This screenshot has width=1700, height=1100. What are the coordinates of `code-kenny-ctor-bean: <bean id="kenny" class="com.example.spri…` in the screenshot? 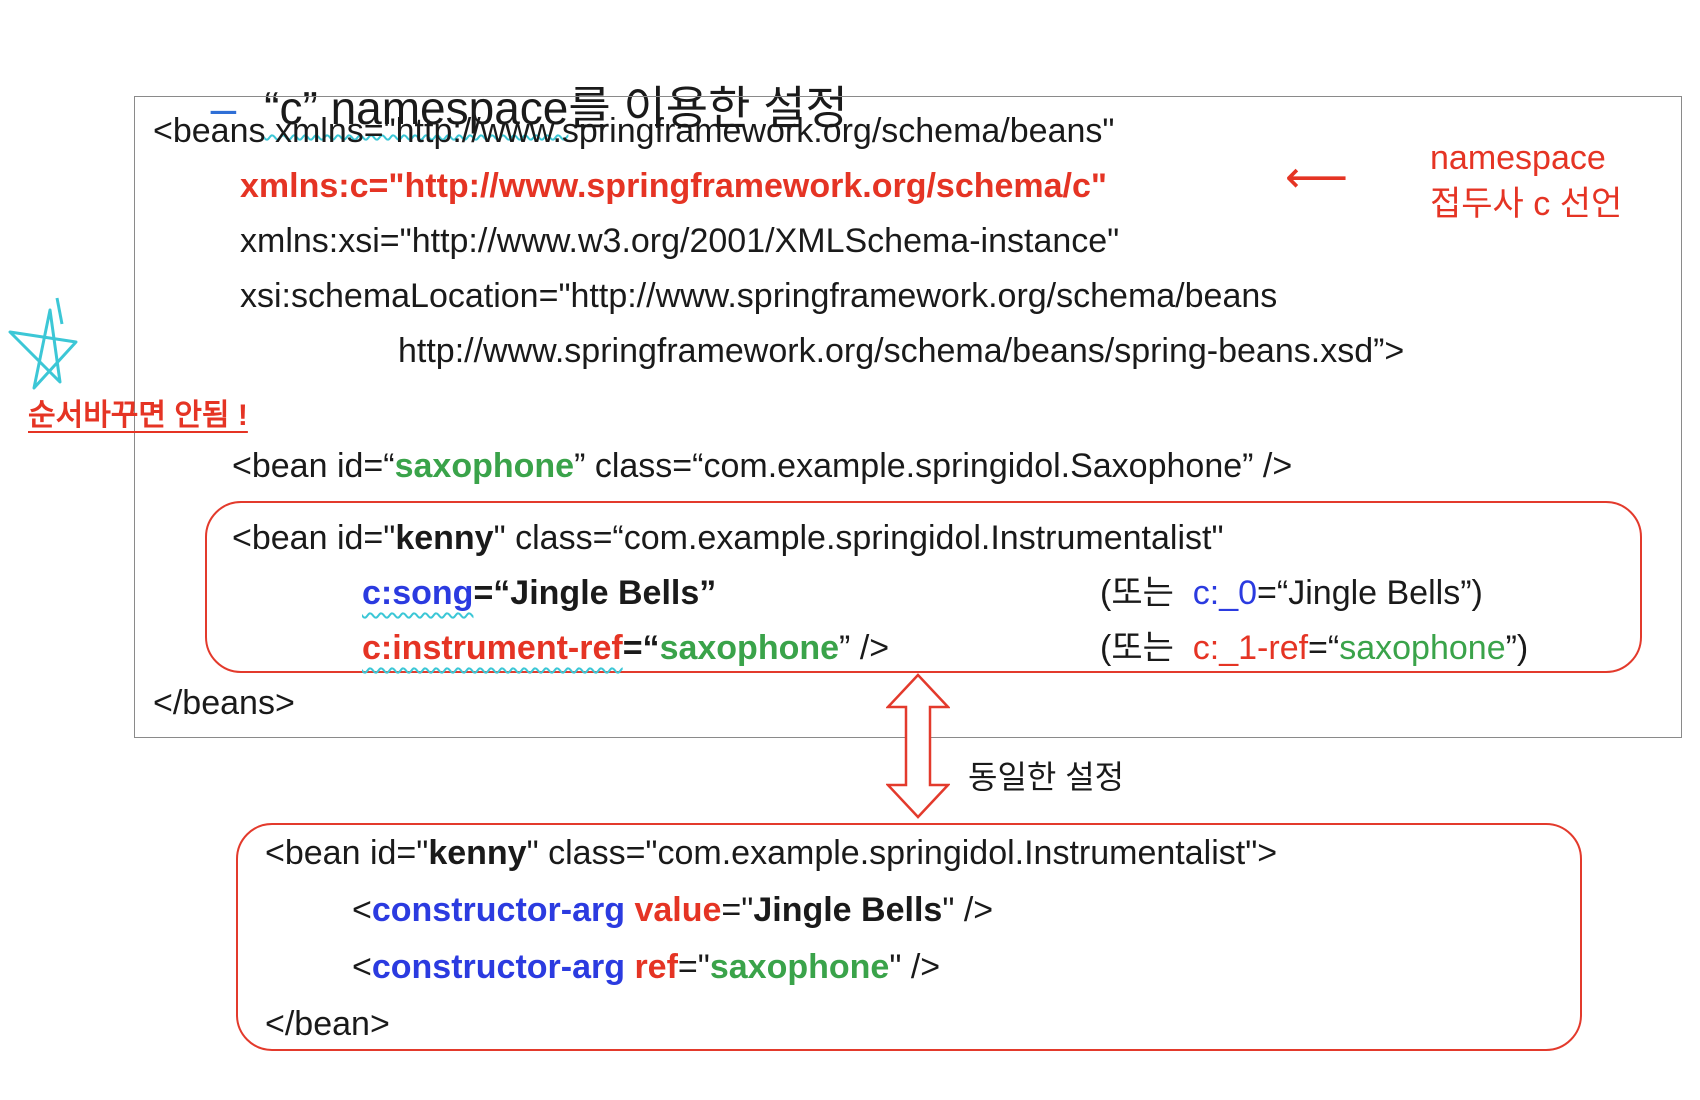 It's located at (771, 853).